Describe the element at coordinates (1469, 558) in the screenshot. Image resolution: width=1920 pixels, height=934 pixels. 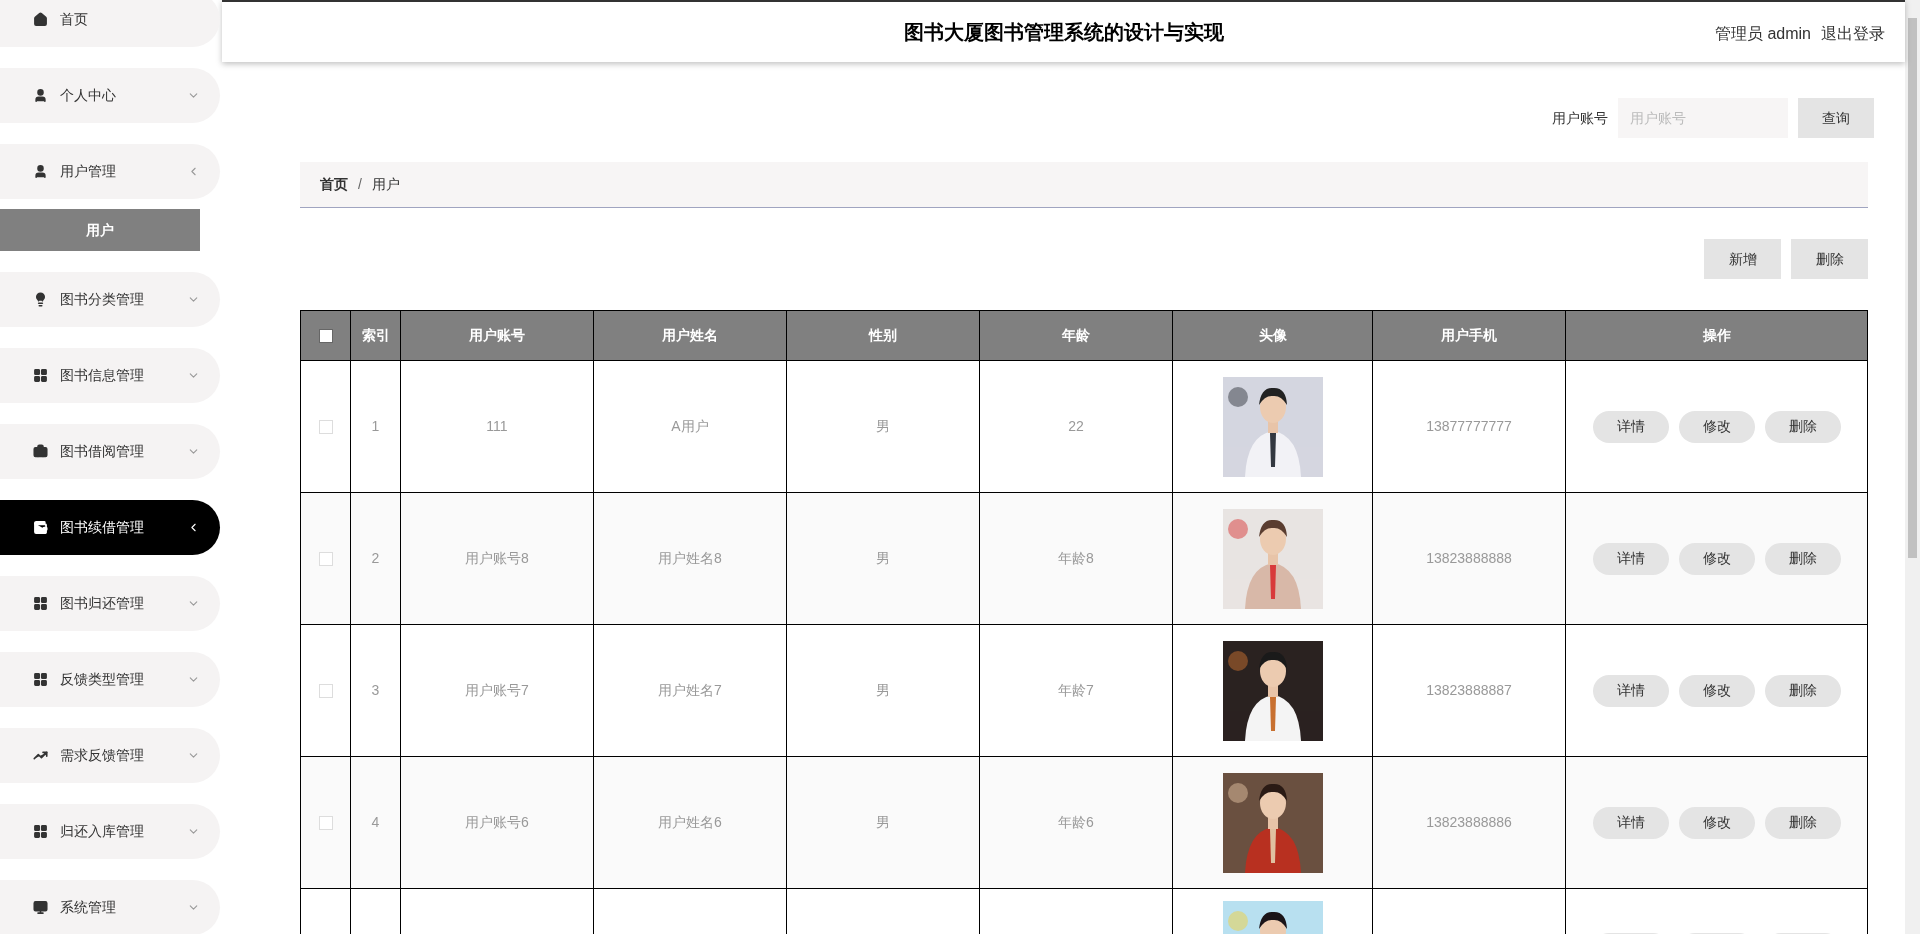
I see `table-cell: 13823888888` at that location.